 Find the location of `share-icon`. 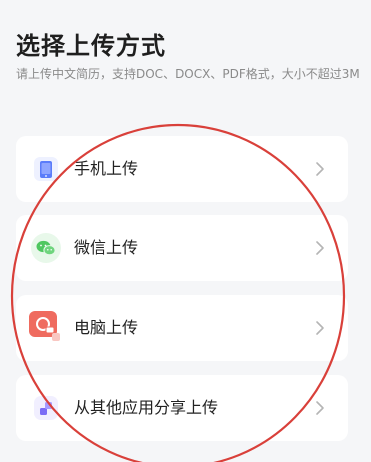

share-icon is located at coordinates (46, 408).